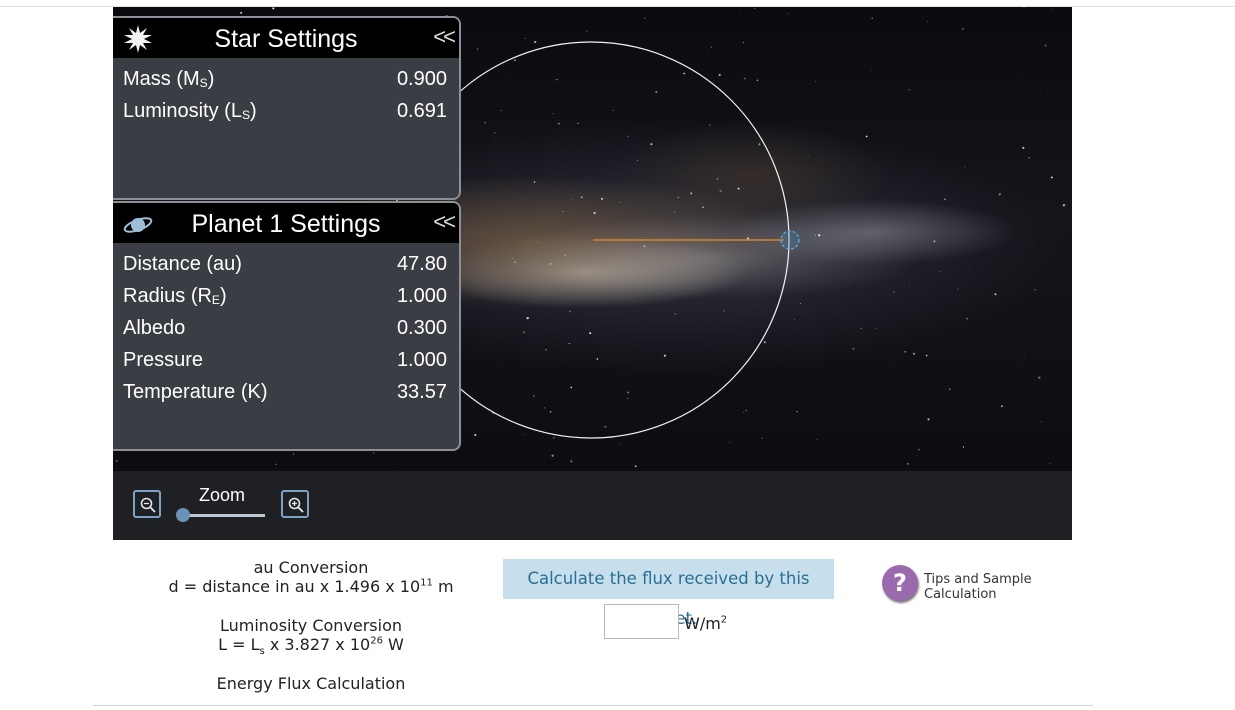  I want to click on help-button: ?, so click(900, 583).